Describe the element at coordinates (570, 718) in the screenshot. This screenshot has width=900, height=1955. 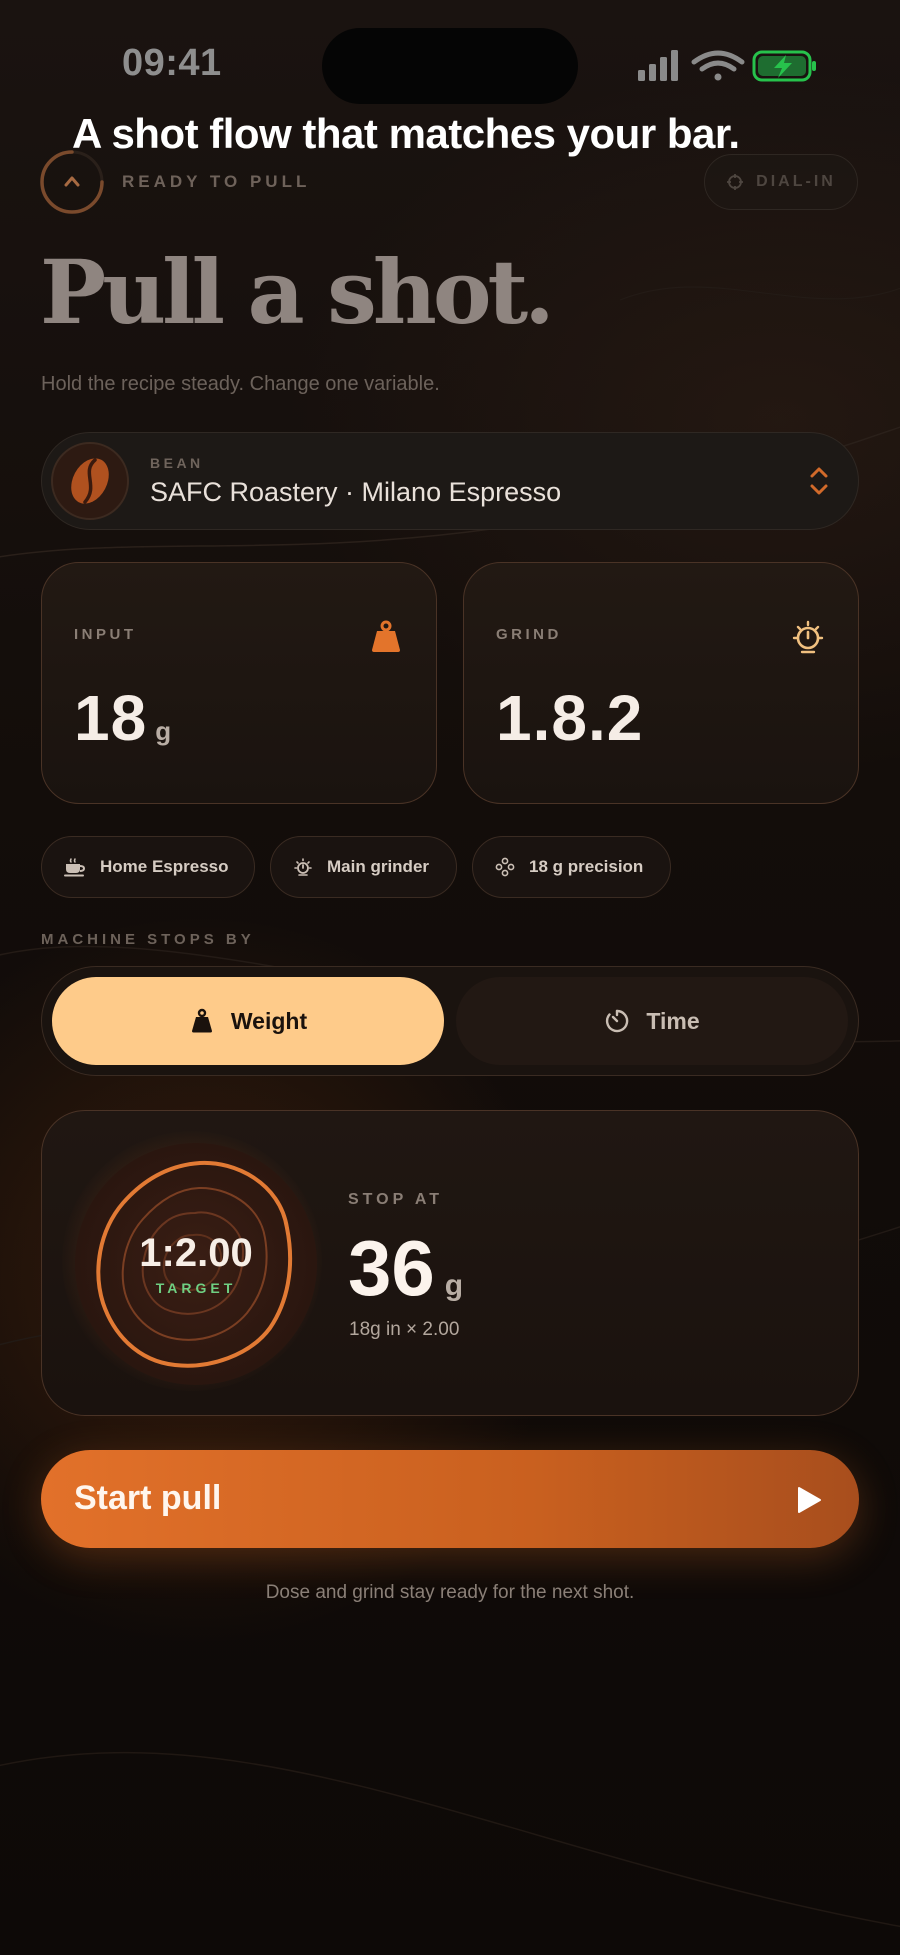
I see `grind-value: 1.8.2` at that location.